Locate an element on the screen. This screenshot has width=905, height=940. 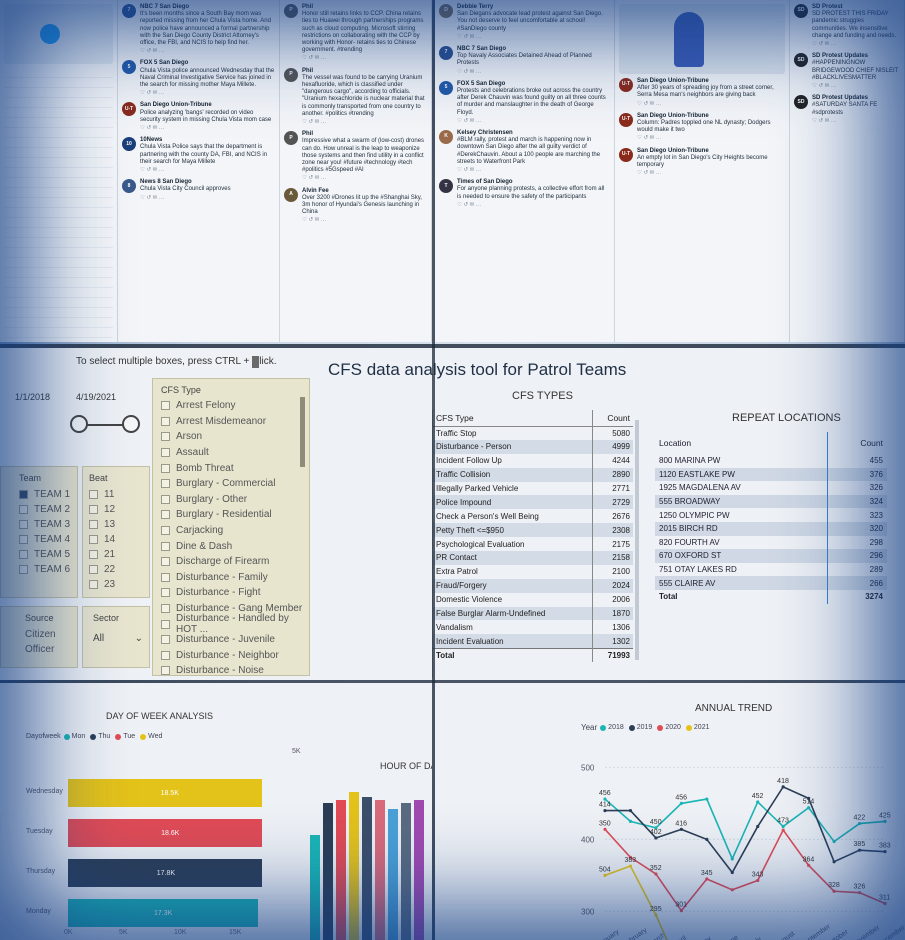
avatar: A is located at coordinates (291, 194).